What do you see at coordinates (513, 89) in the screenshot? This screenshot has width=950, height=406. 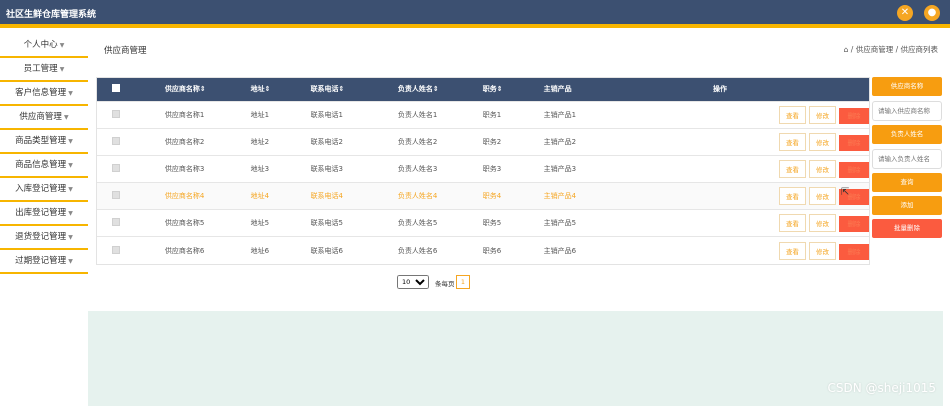 I see `col-position: 职务⇕` at bounding box center [513, 89].